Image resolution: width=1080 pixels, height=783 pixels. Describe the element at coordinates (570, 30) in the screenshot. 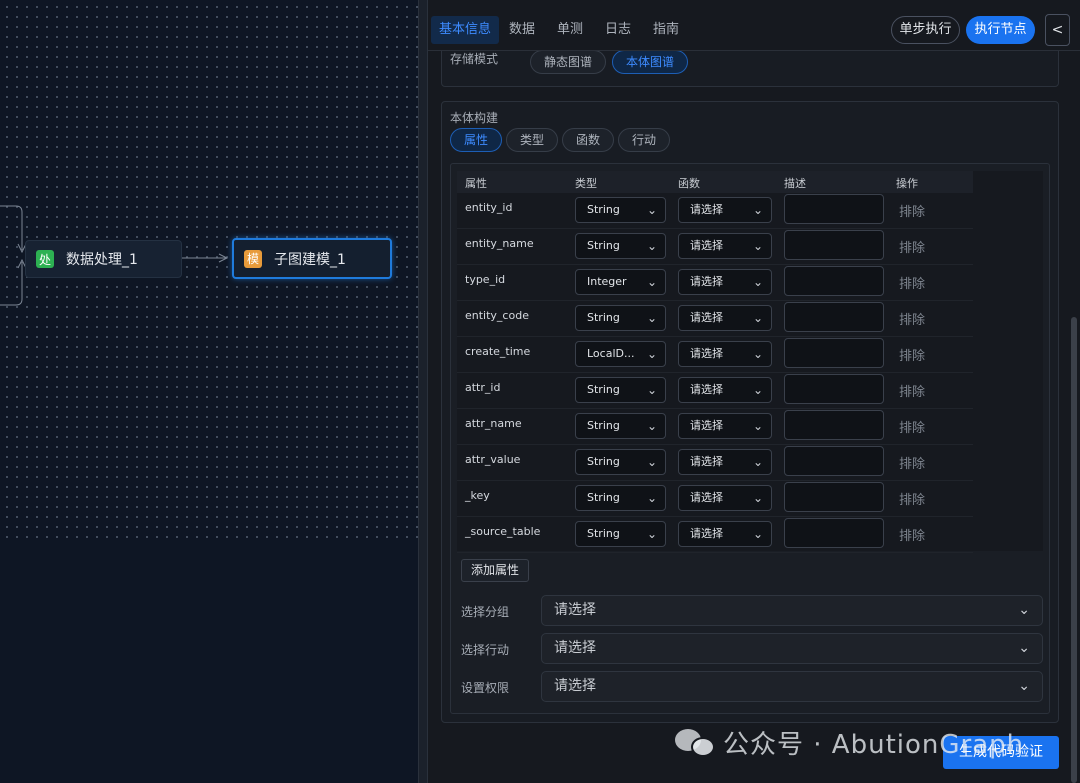

I see `tab-unit-test: 单测` at that location.